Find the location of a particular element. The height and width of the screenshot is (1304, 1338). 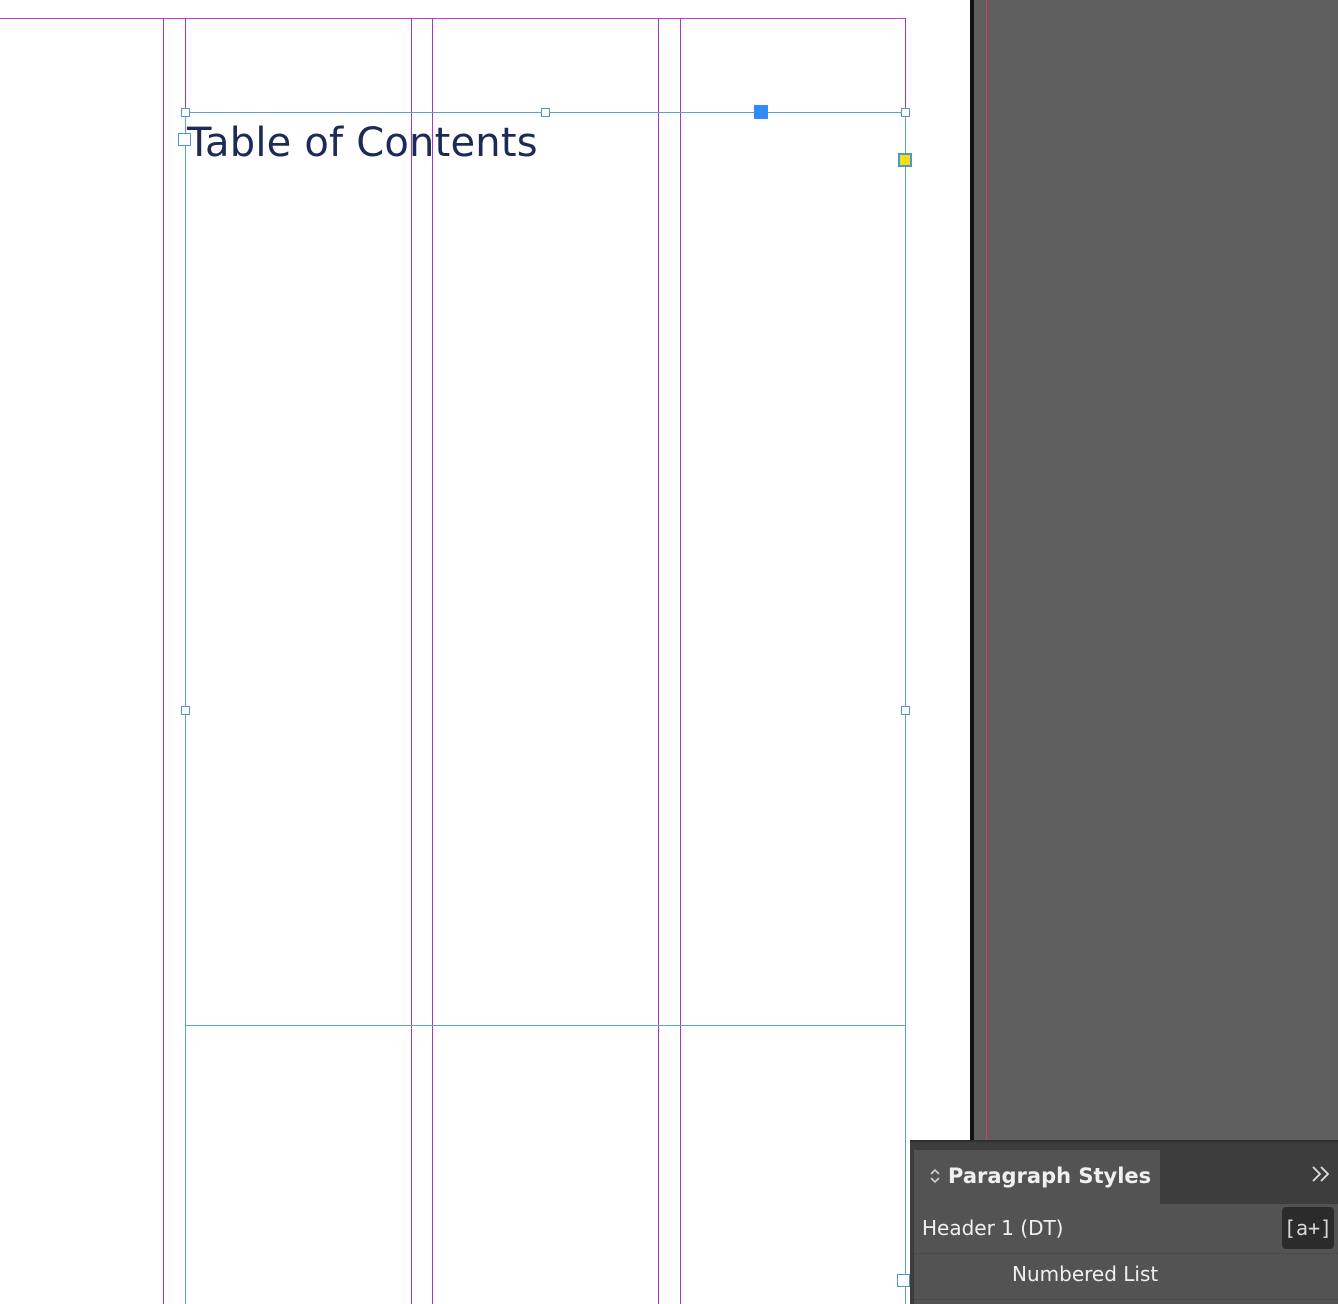

new-style-button: [a+] is located at coordinates (1308, 1228).